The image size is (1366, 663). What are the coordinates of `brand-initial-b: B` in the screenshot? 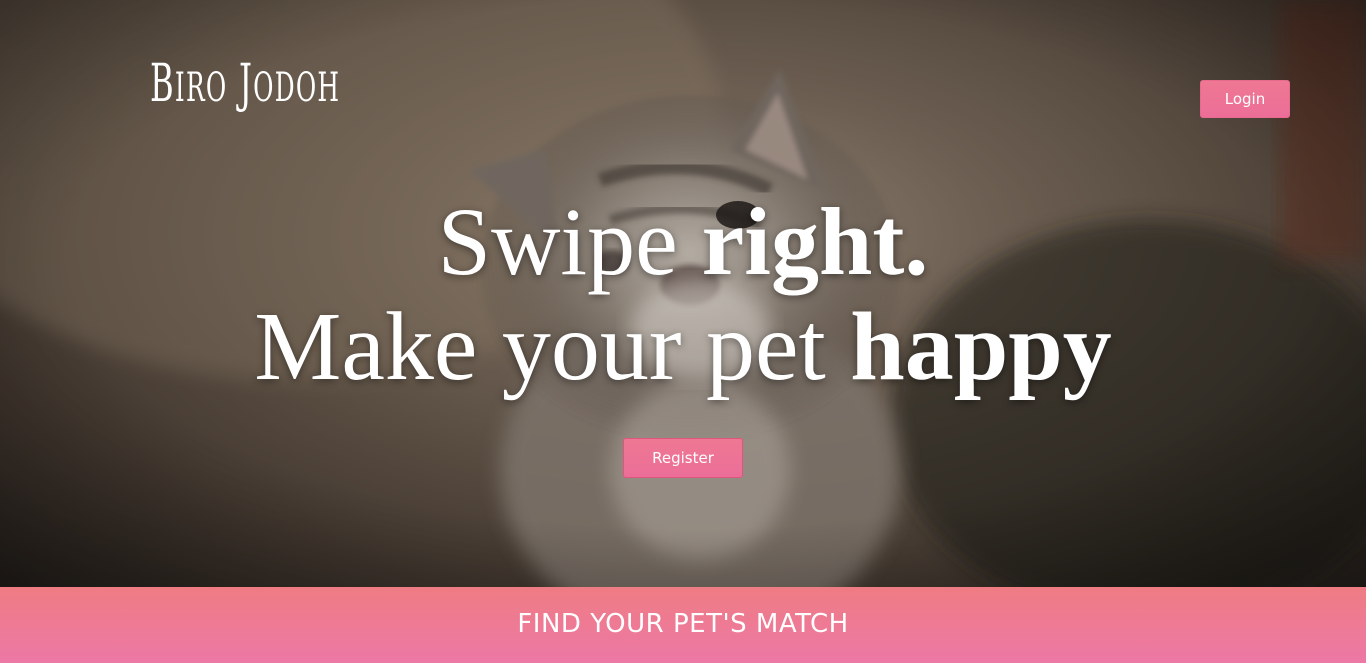 It's located at (162, 84).